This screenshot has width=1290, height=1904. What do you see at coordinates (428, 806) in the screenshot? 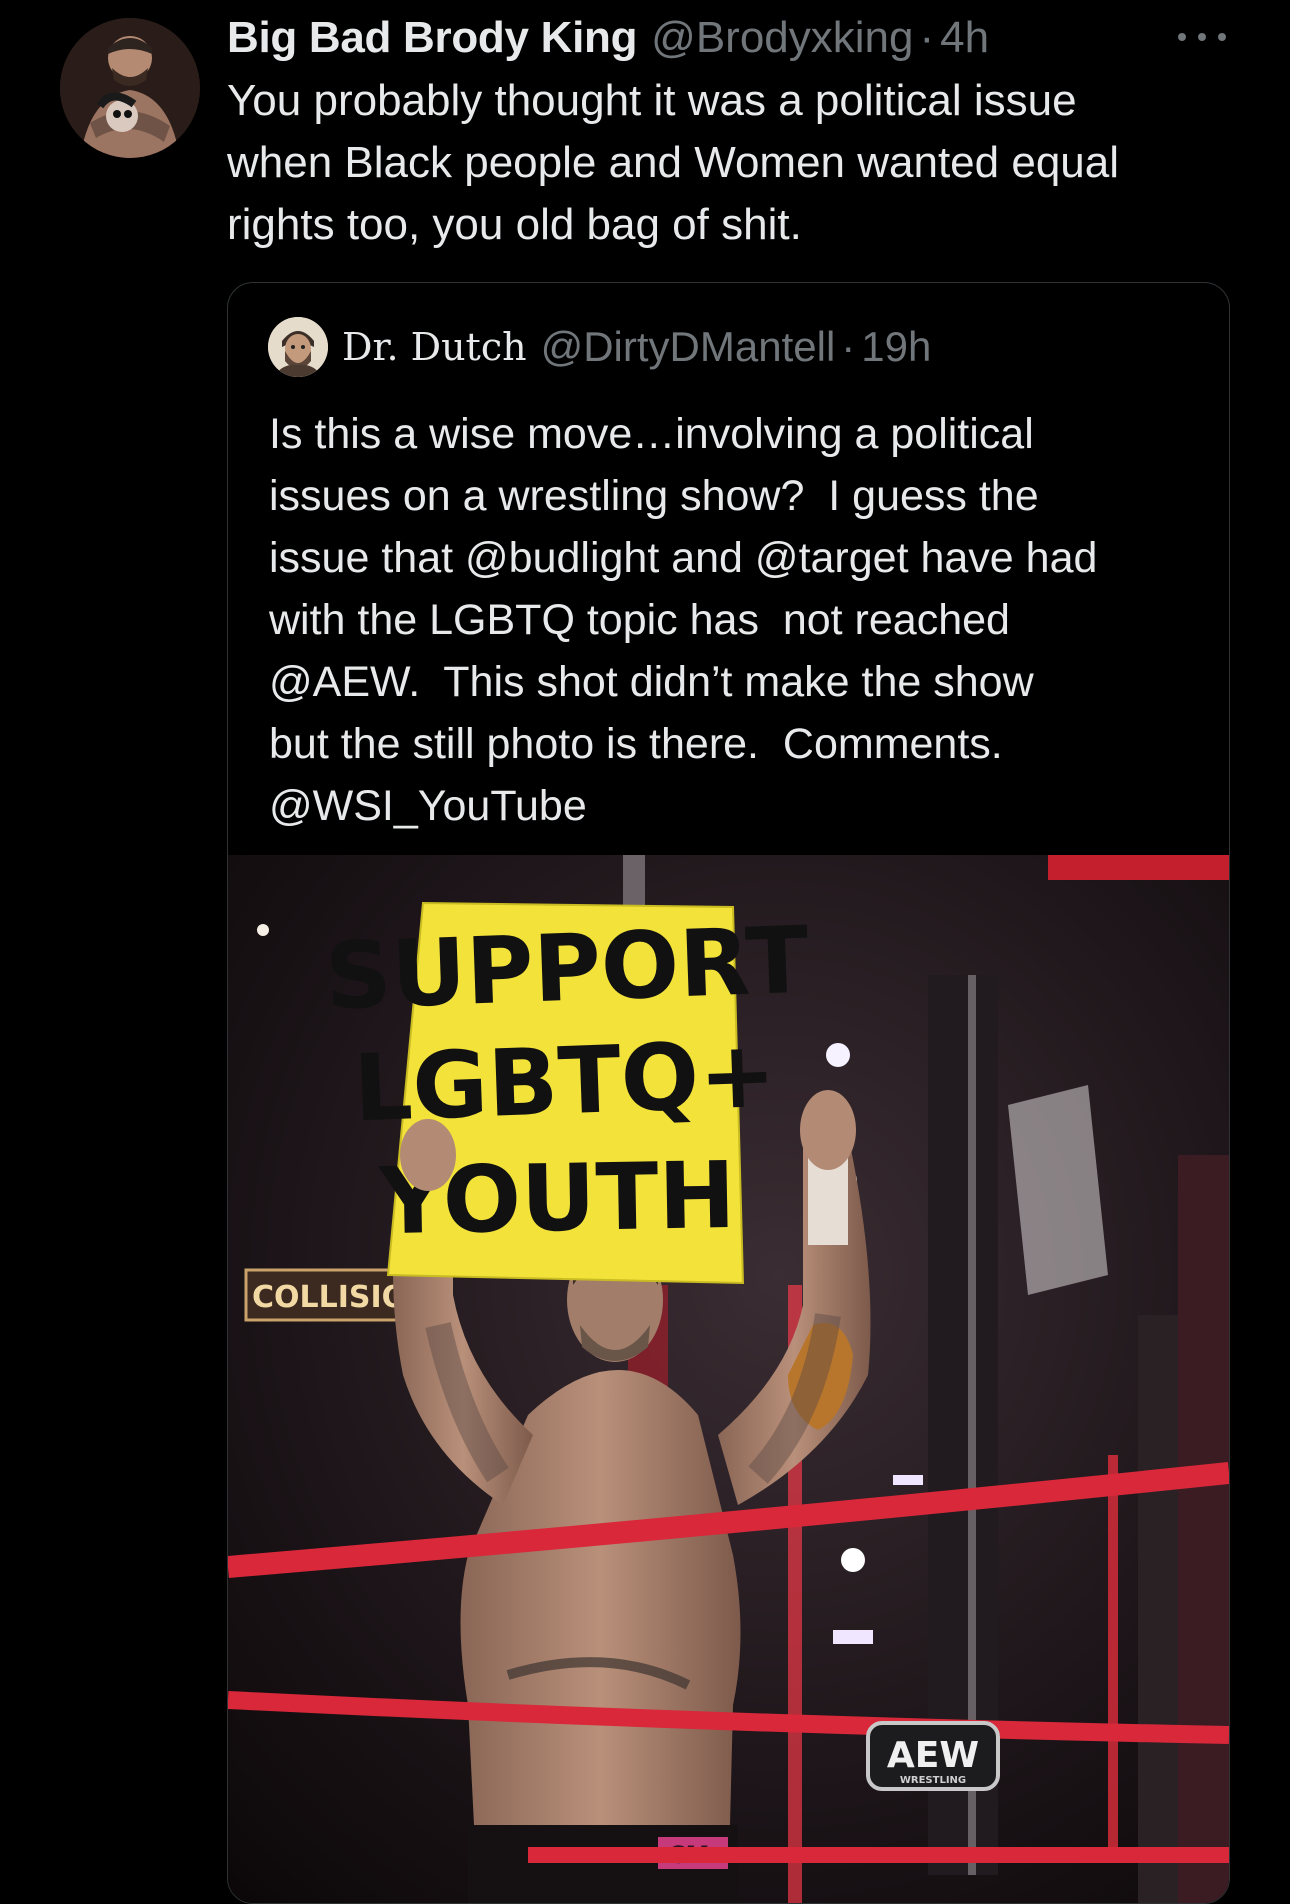
I see `quoted-text-line: @WSI_YouTube` at bounding box center [428, 806].